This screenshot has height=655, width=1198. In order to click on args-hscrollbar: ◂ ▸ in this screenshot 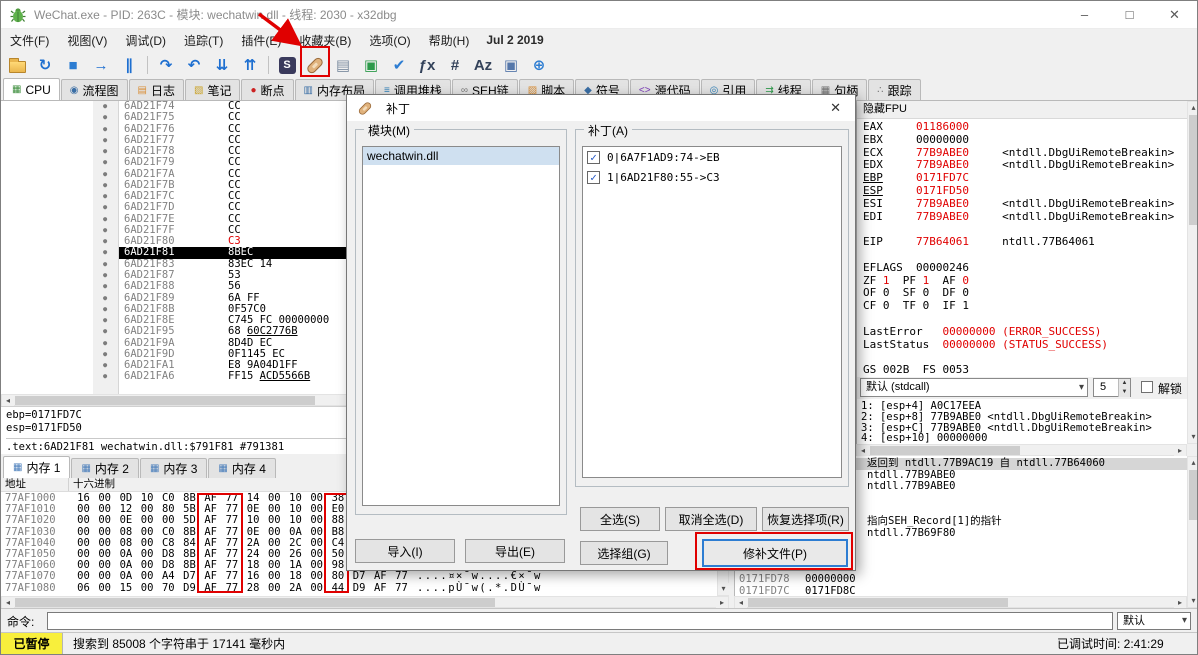, I will do `click(1021, 450)`.